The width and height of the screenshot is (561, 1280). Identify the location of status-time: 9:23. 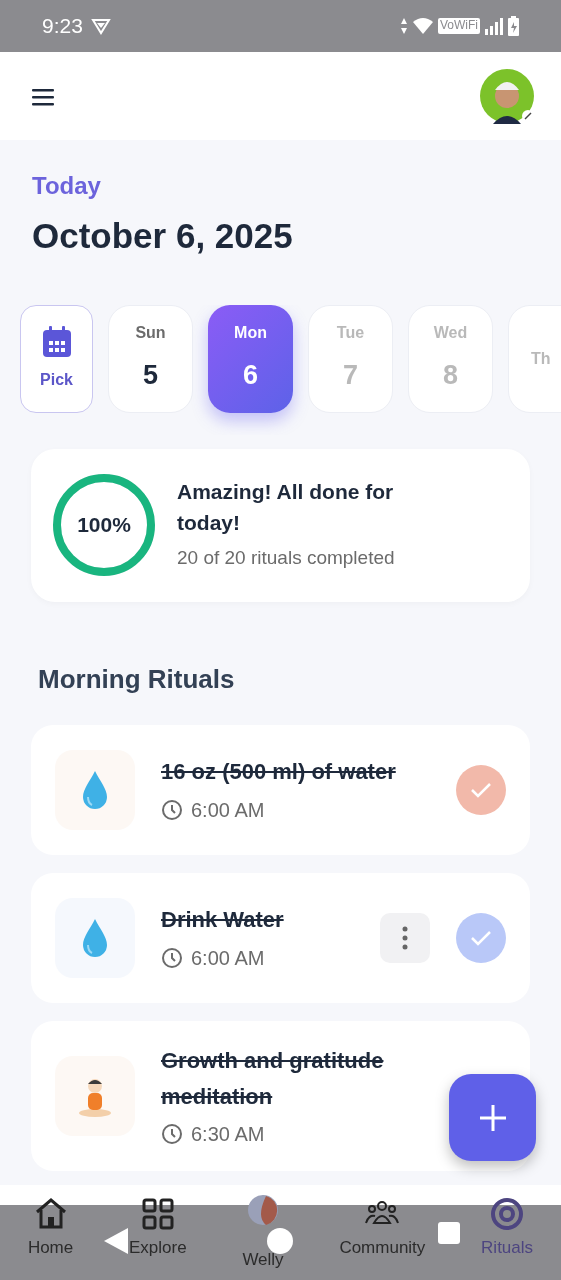
(62, 26).